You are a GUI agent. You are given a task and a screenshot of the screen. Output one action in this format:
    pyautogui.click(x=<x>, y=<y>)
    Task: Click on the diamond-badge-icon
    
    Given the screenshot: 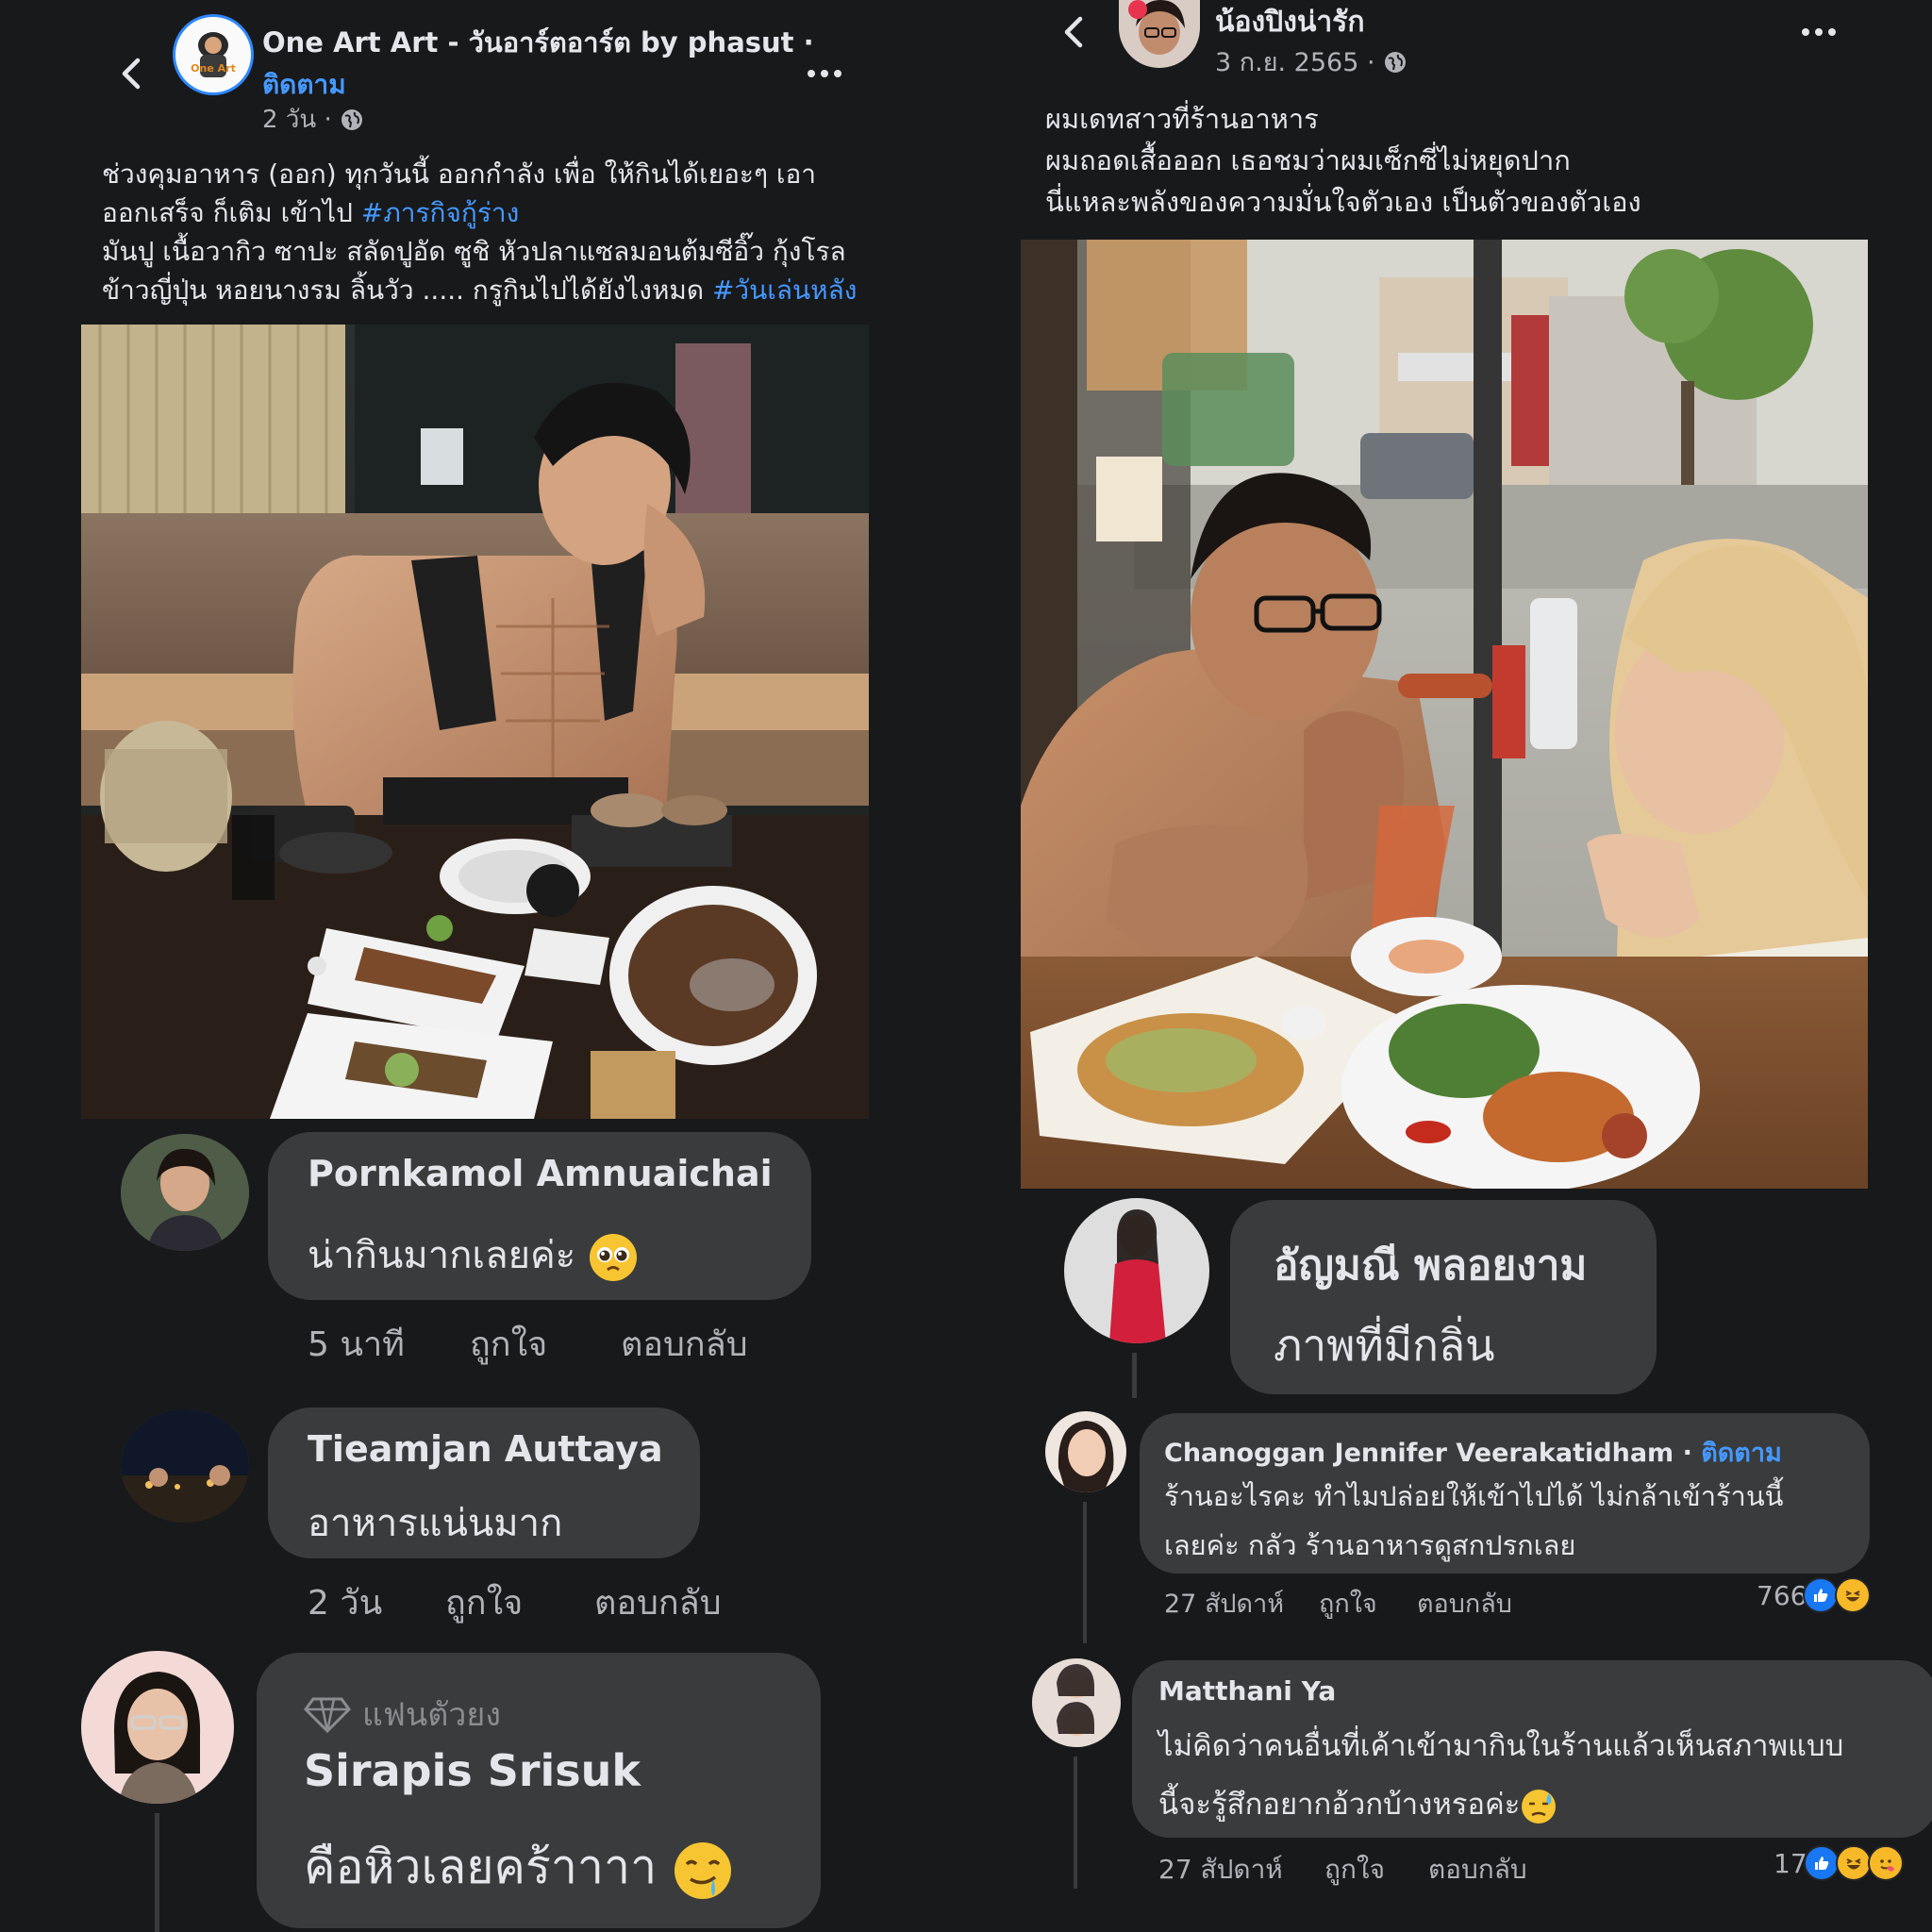 What is the action you would take?
    pyautogui.click(x=328, y=1715)
    